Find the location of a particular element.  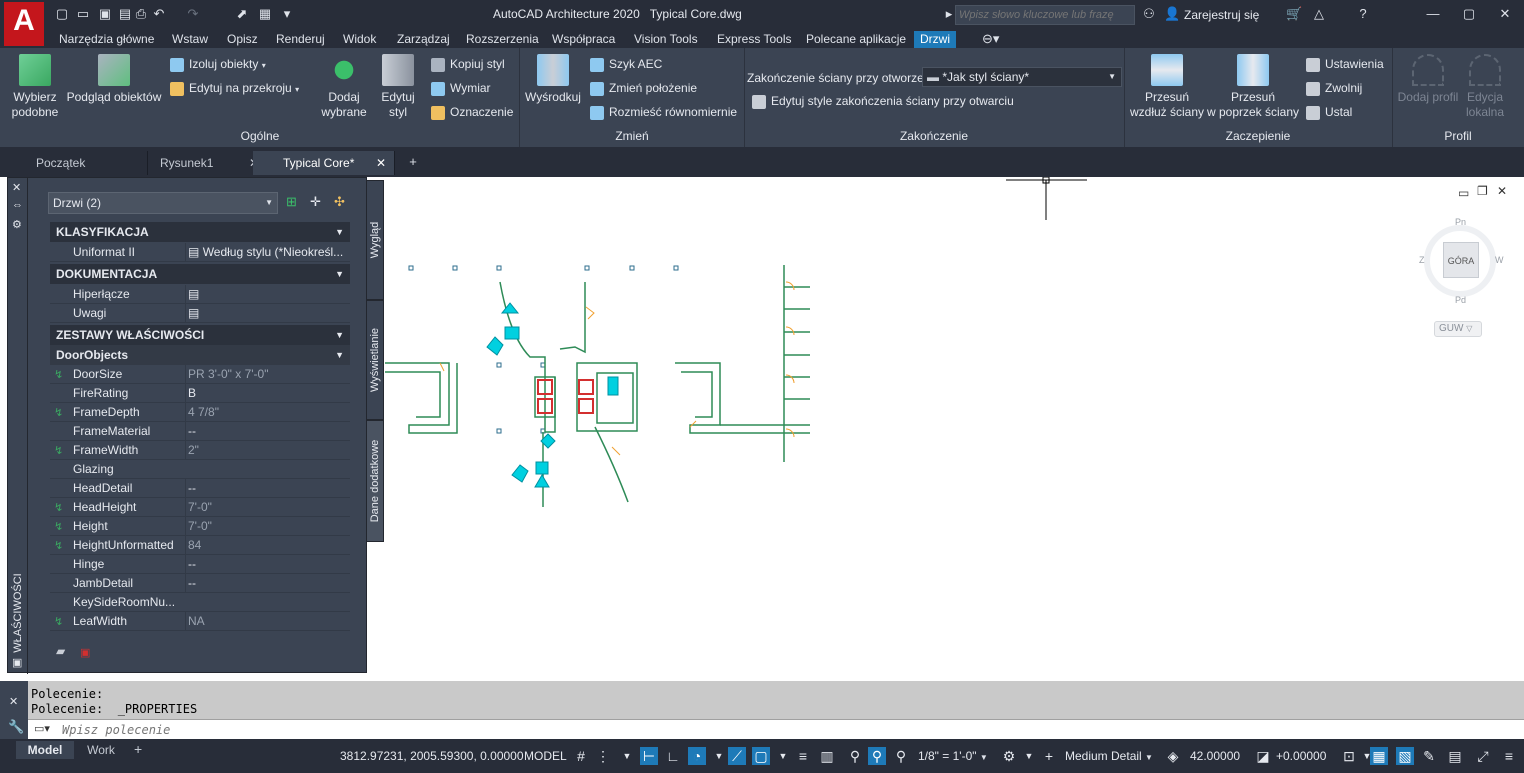

redo-icon: ↷ is located at coordinates (193, 14).